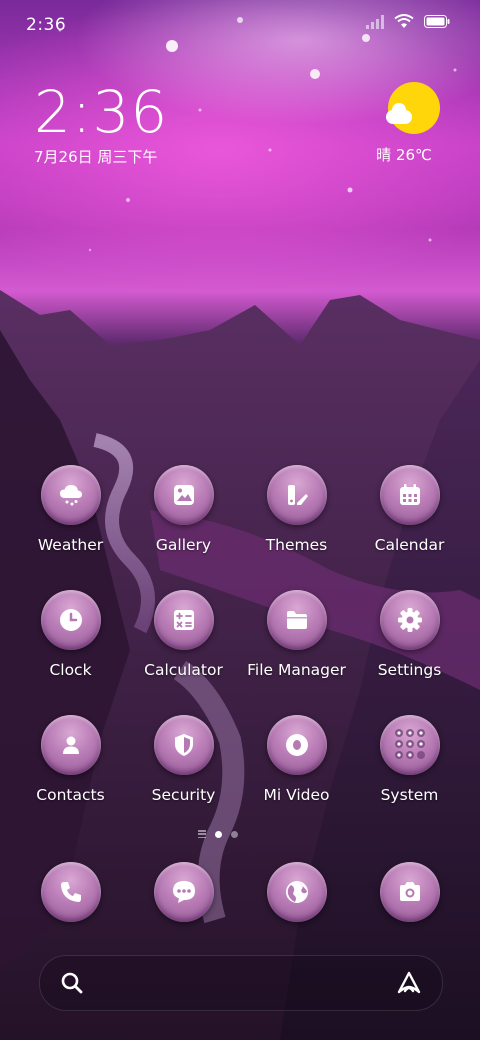  Describe the element at coordinates (70, 545) in the screenshot. I see `app-label: Weather` at that location.